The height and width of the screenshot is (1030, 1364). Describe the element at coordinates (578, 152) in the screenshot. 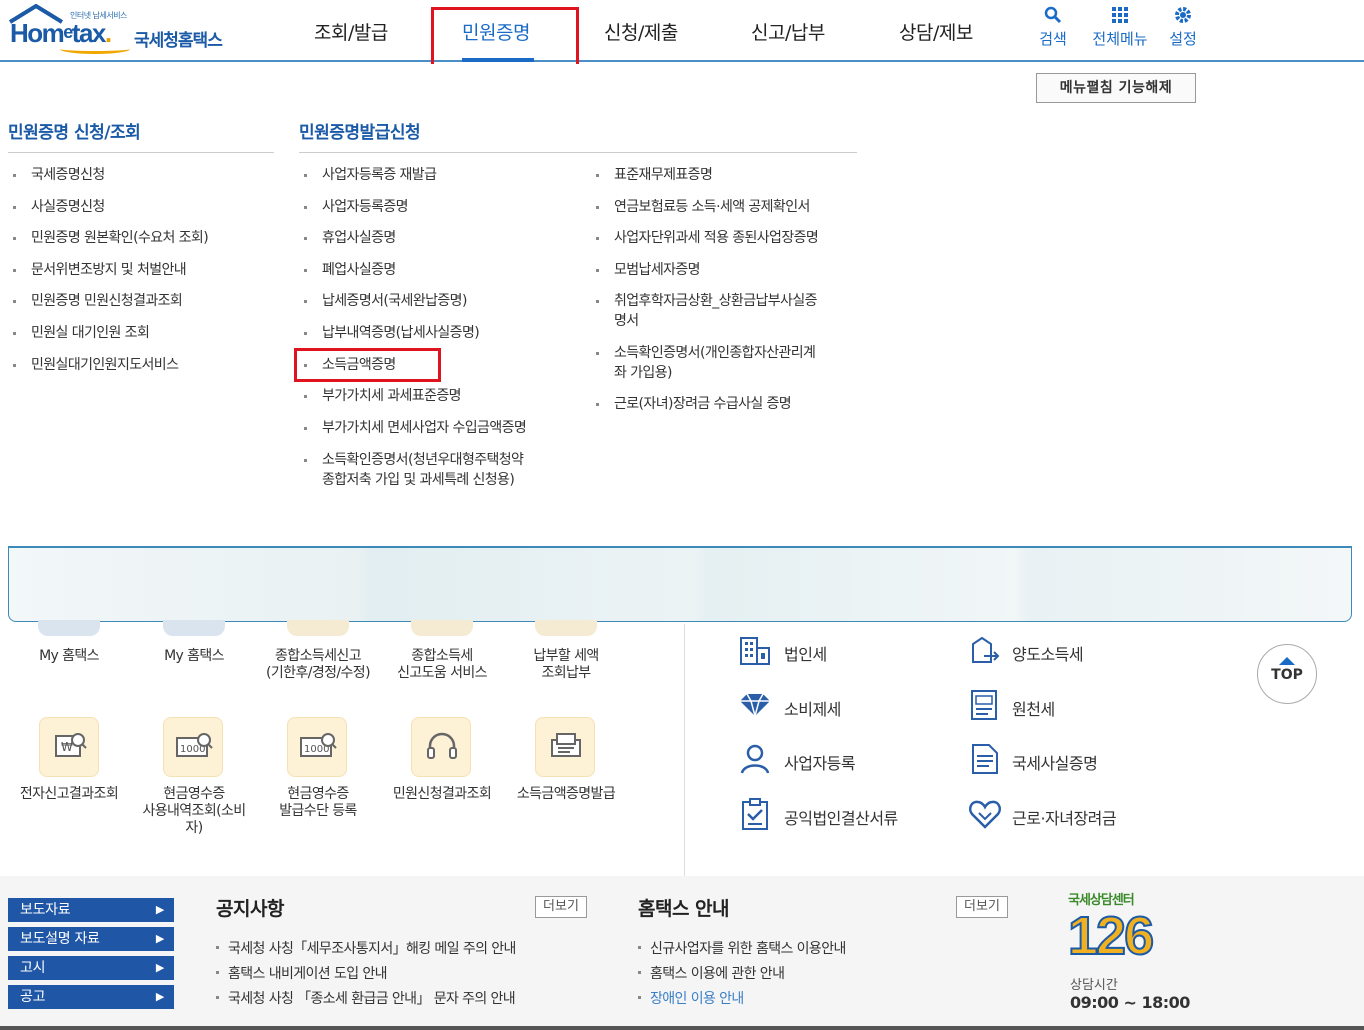

I see `col2-divider` at that location.